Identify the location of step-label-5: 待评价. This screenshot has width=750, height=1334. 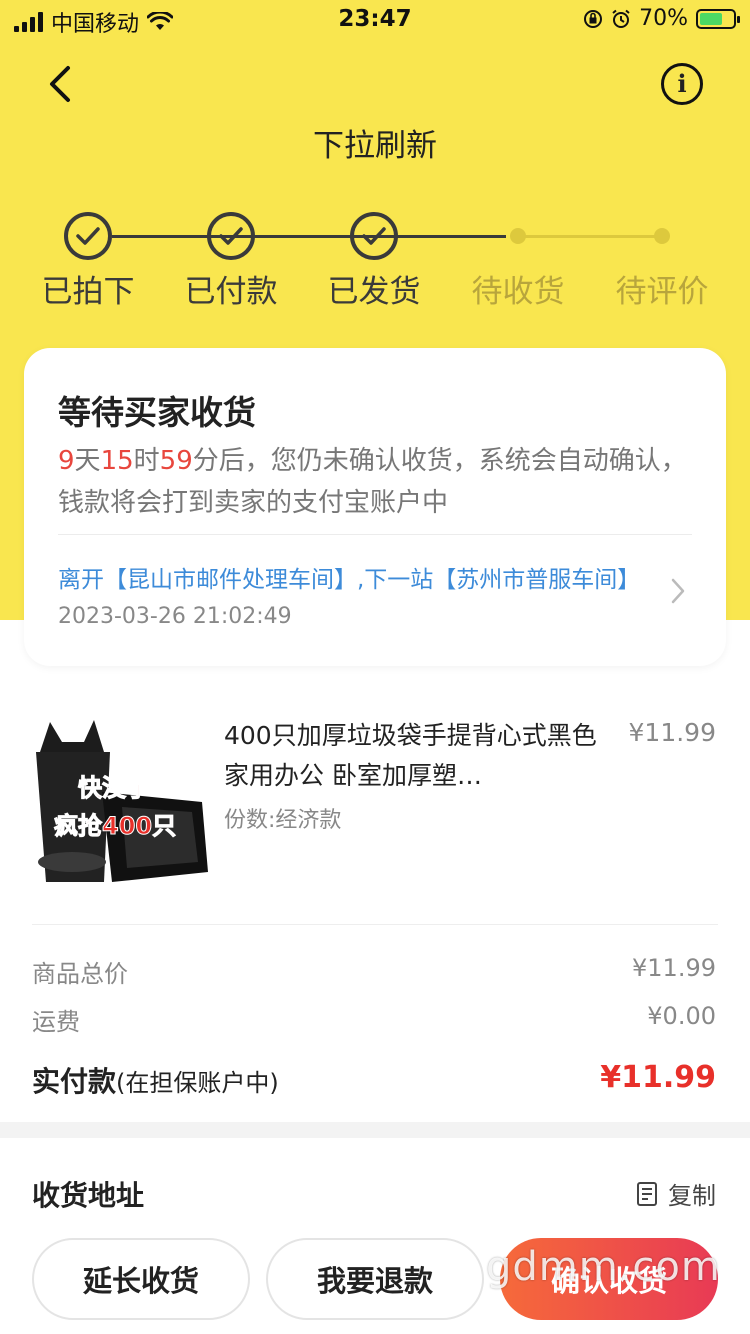
(662, 292).